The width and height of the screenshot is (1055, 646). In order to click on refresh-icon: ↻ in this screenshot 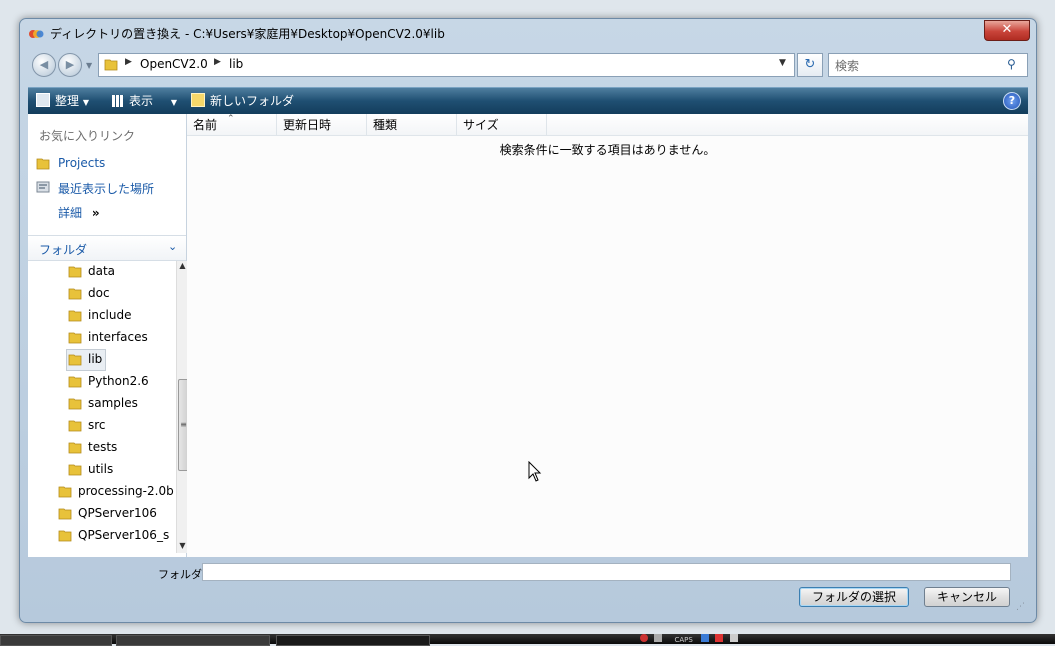, I will do `click(810, 64)`.